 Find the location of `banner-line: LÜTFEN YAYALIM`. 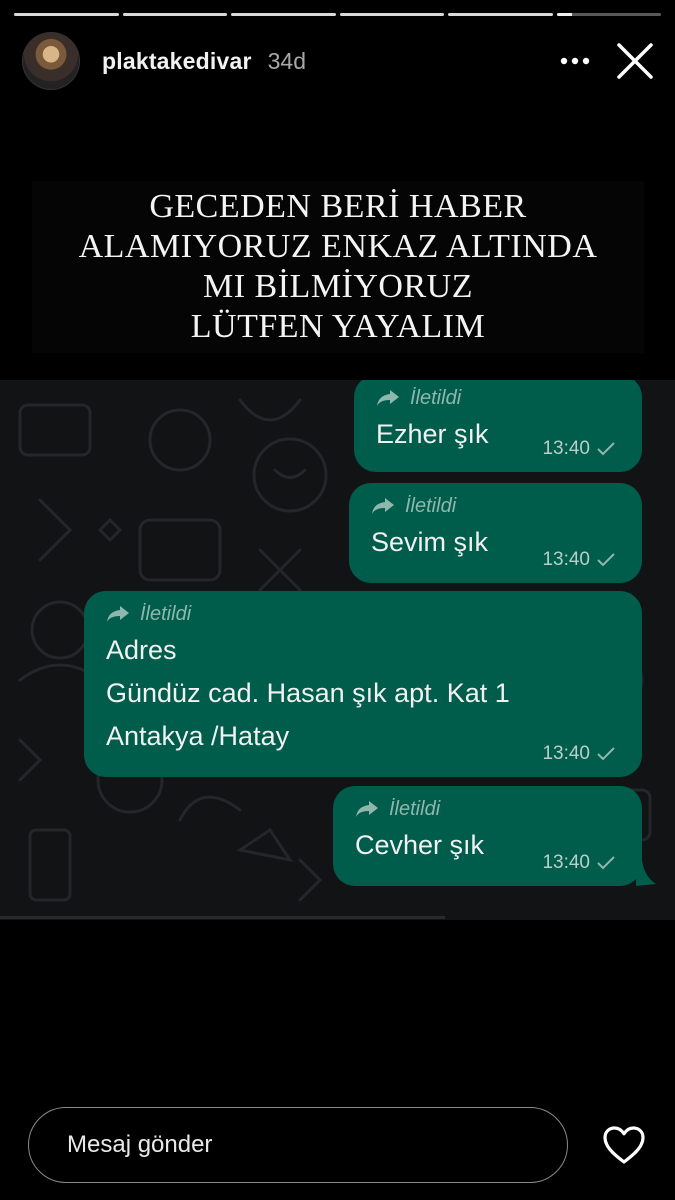

banner-line: LÜTFEN YAYALIM is located at coordinates (338, 326).